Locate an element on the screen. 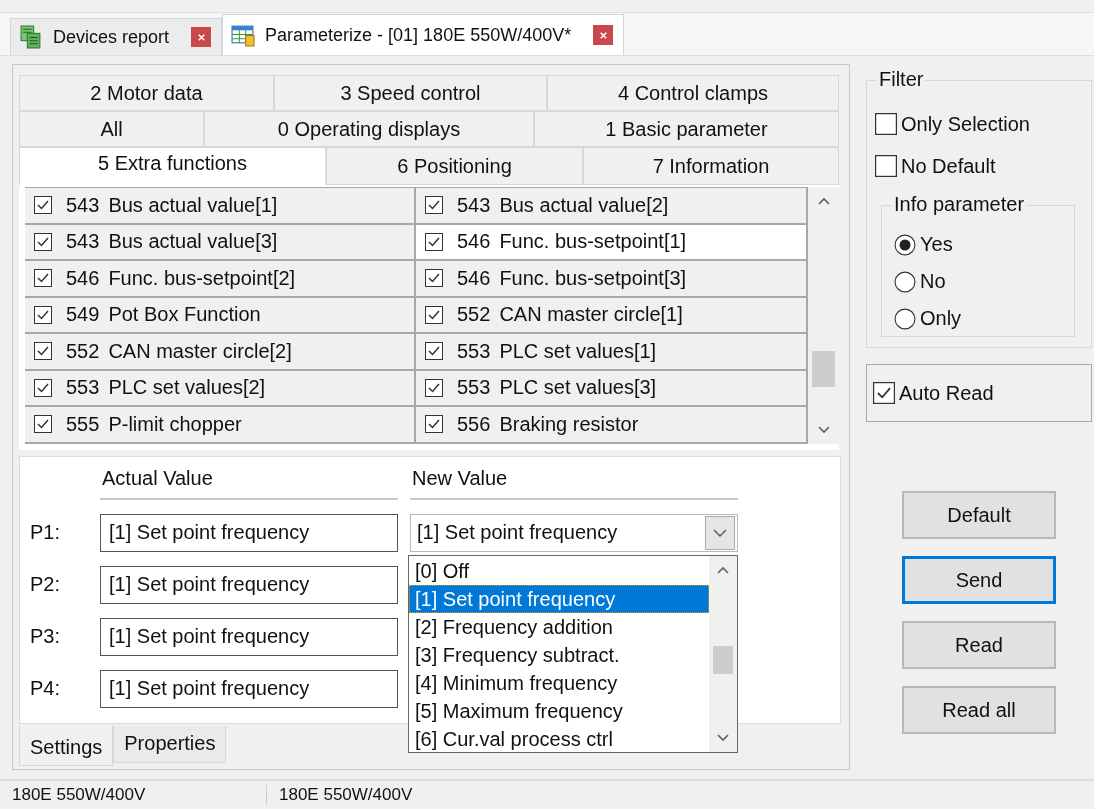 The width and height of the screenshot is (1094, 809). parameter-item: 556 Braking resistor is located at coordinates (612, 425).